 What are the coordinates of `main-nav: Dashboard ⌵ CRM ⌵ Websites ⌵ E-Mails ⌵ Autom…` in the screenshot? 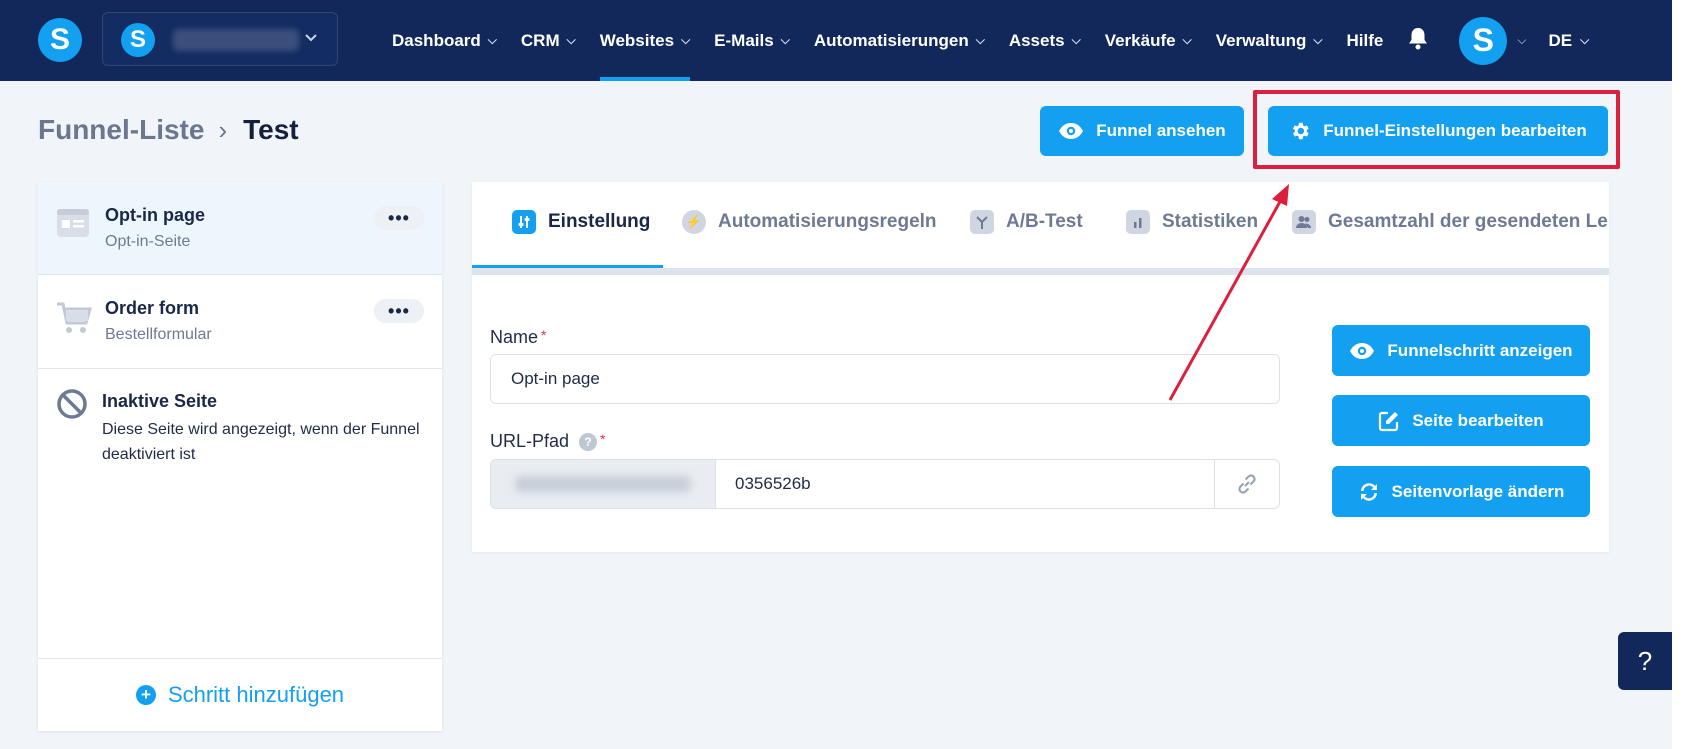 It's located at (990, 40).